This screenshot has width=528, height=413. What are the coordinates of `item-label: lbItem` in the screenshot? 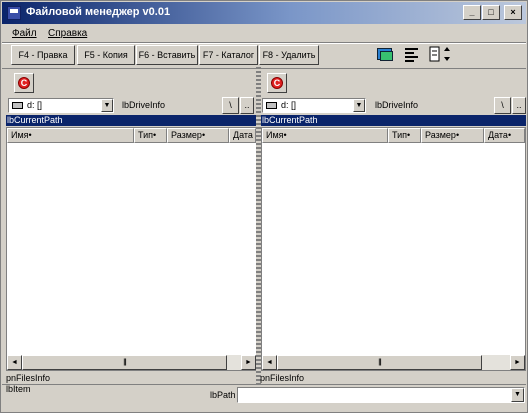 It's located at (18, 389).